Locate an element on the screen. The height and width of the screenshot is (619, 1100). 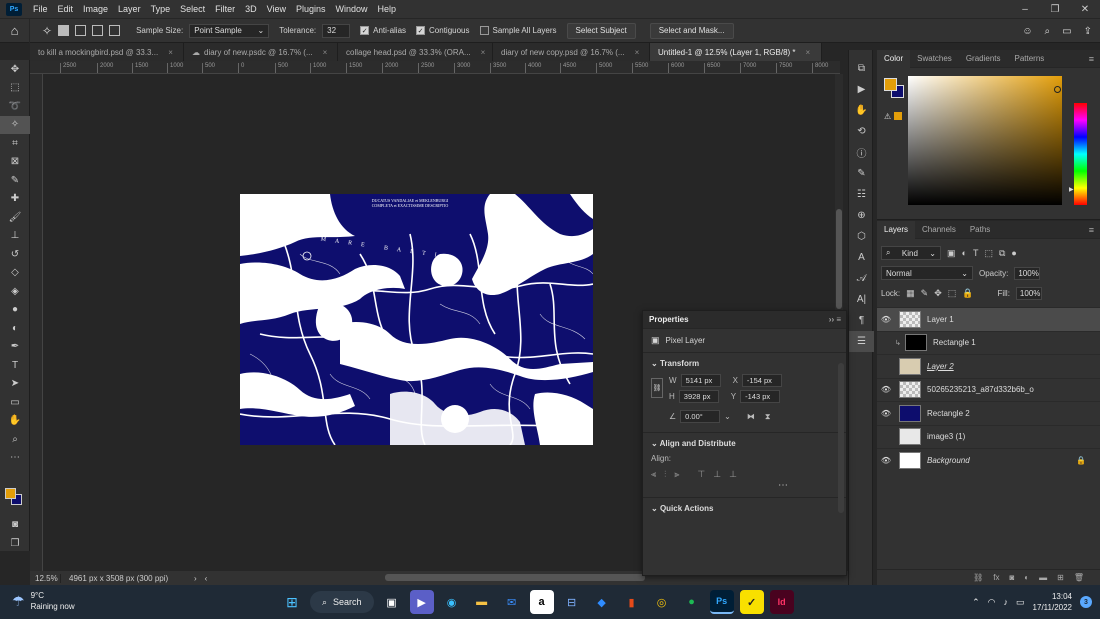
layer-row: 👁 Layer 1 is located at coordinates (988, 319).